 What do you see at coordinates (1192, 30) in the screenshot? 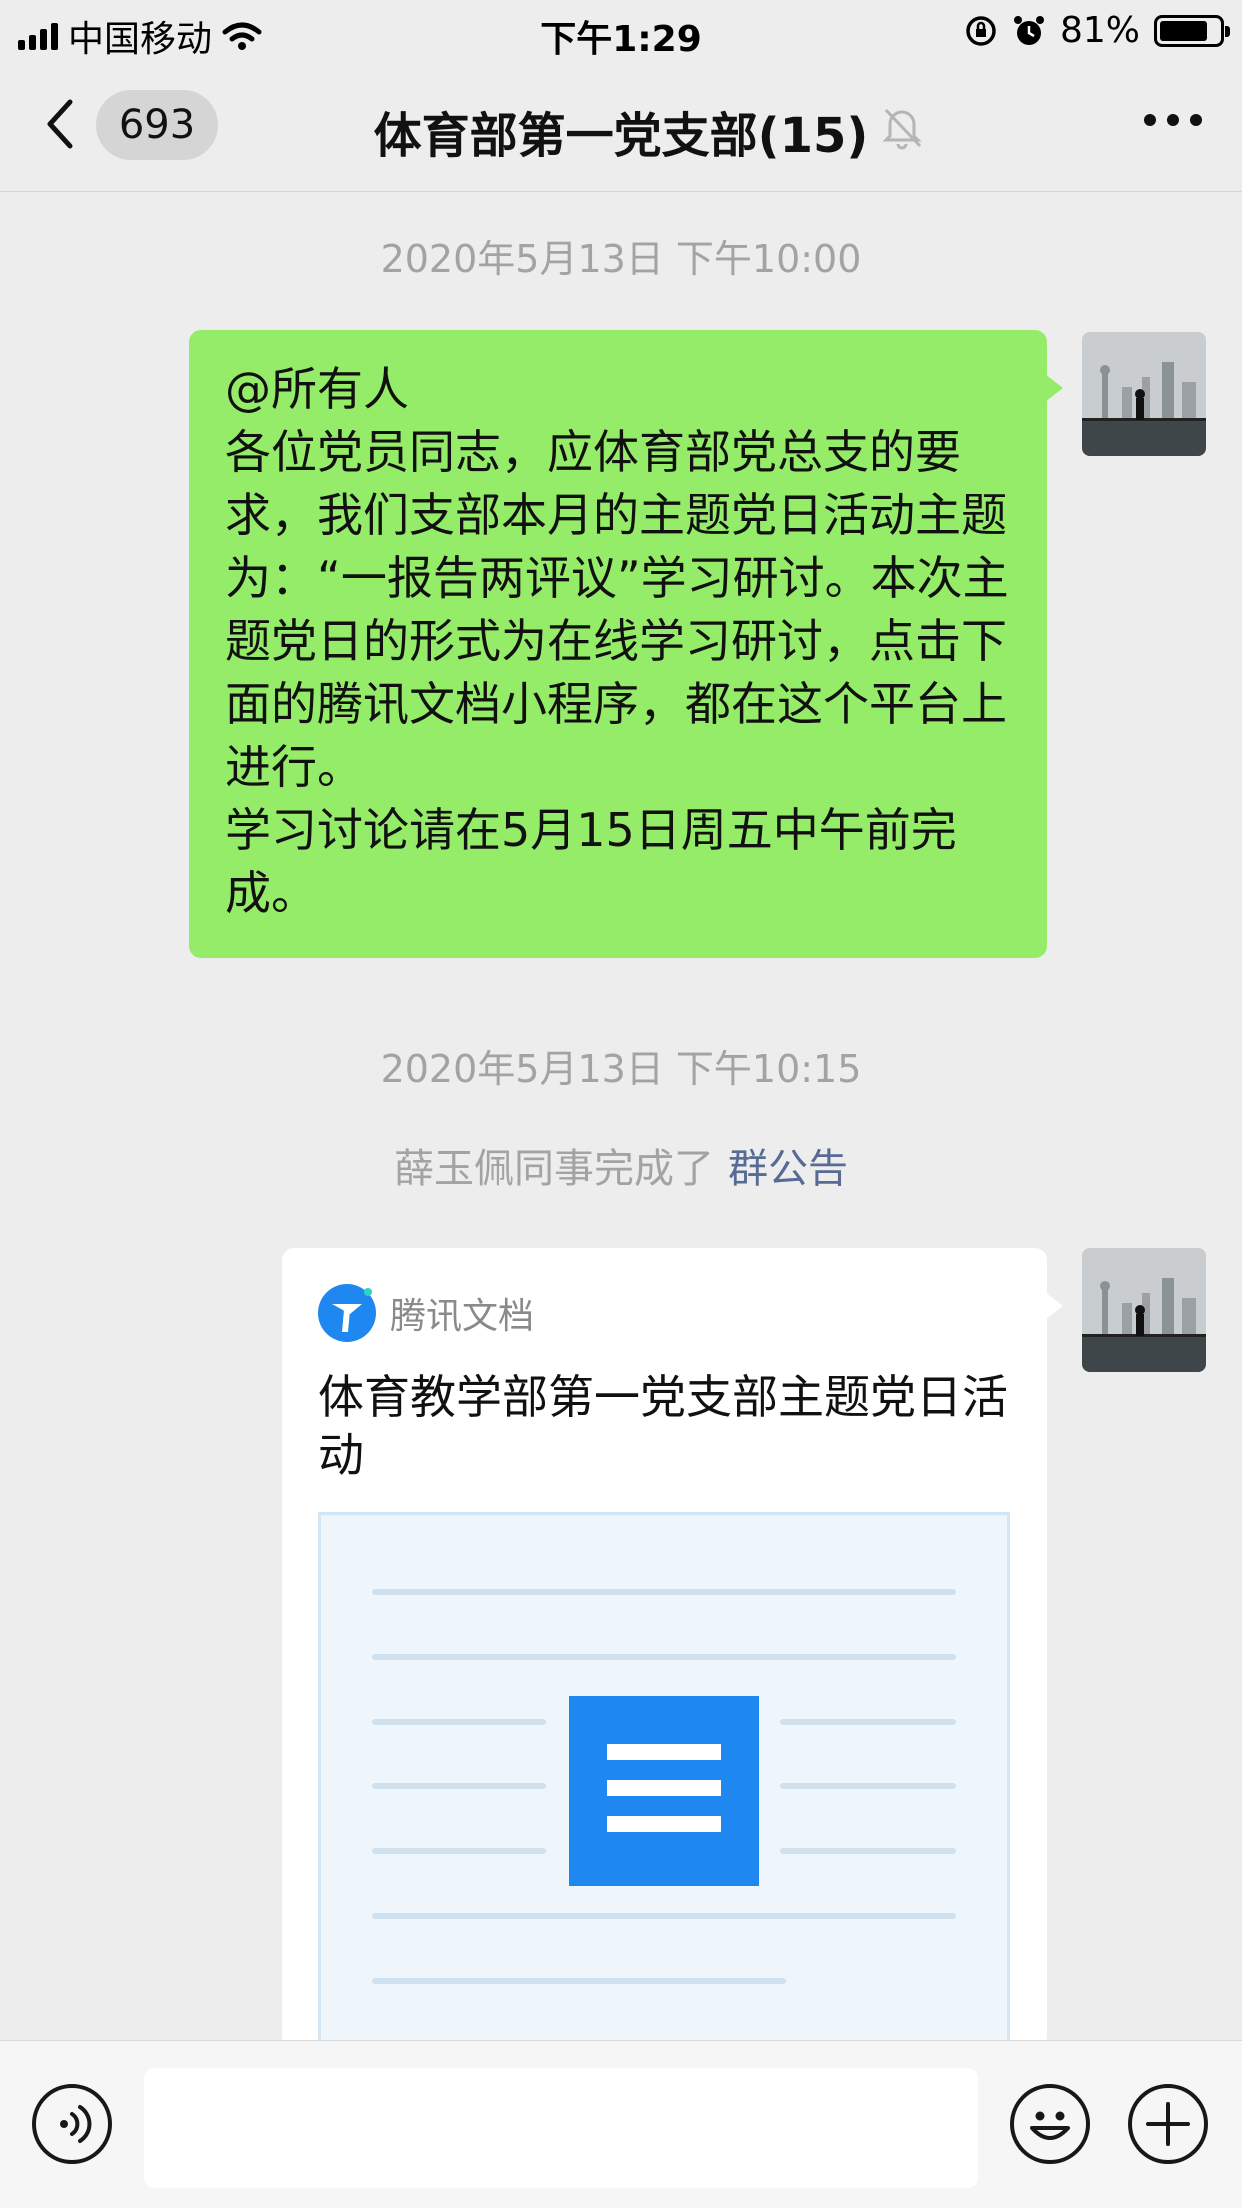
I see `battery-icon` at bounding box center [1192, 30].